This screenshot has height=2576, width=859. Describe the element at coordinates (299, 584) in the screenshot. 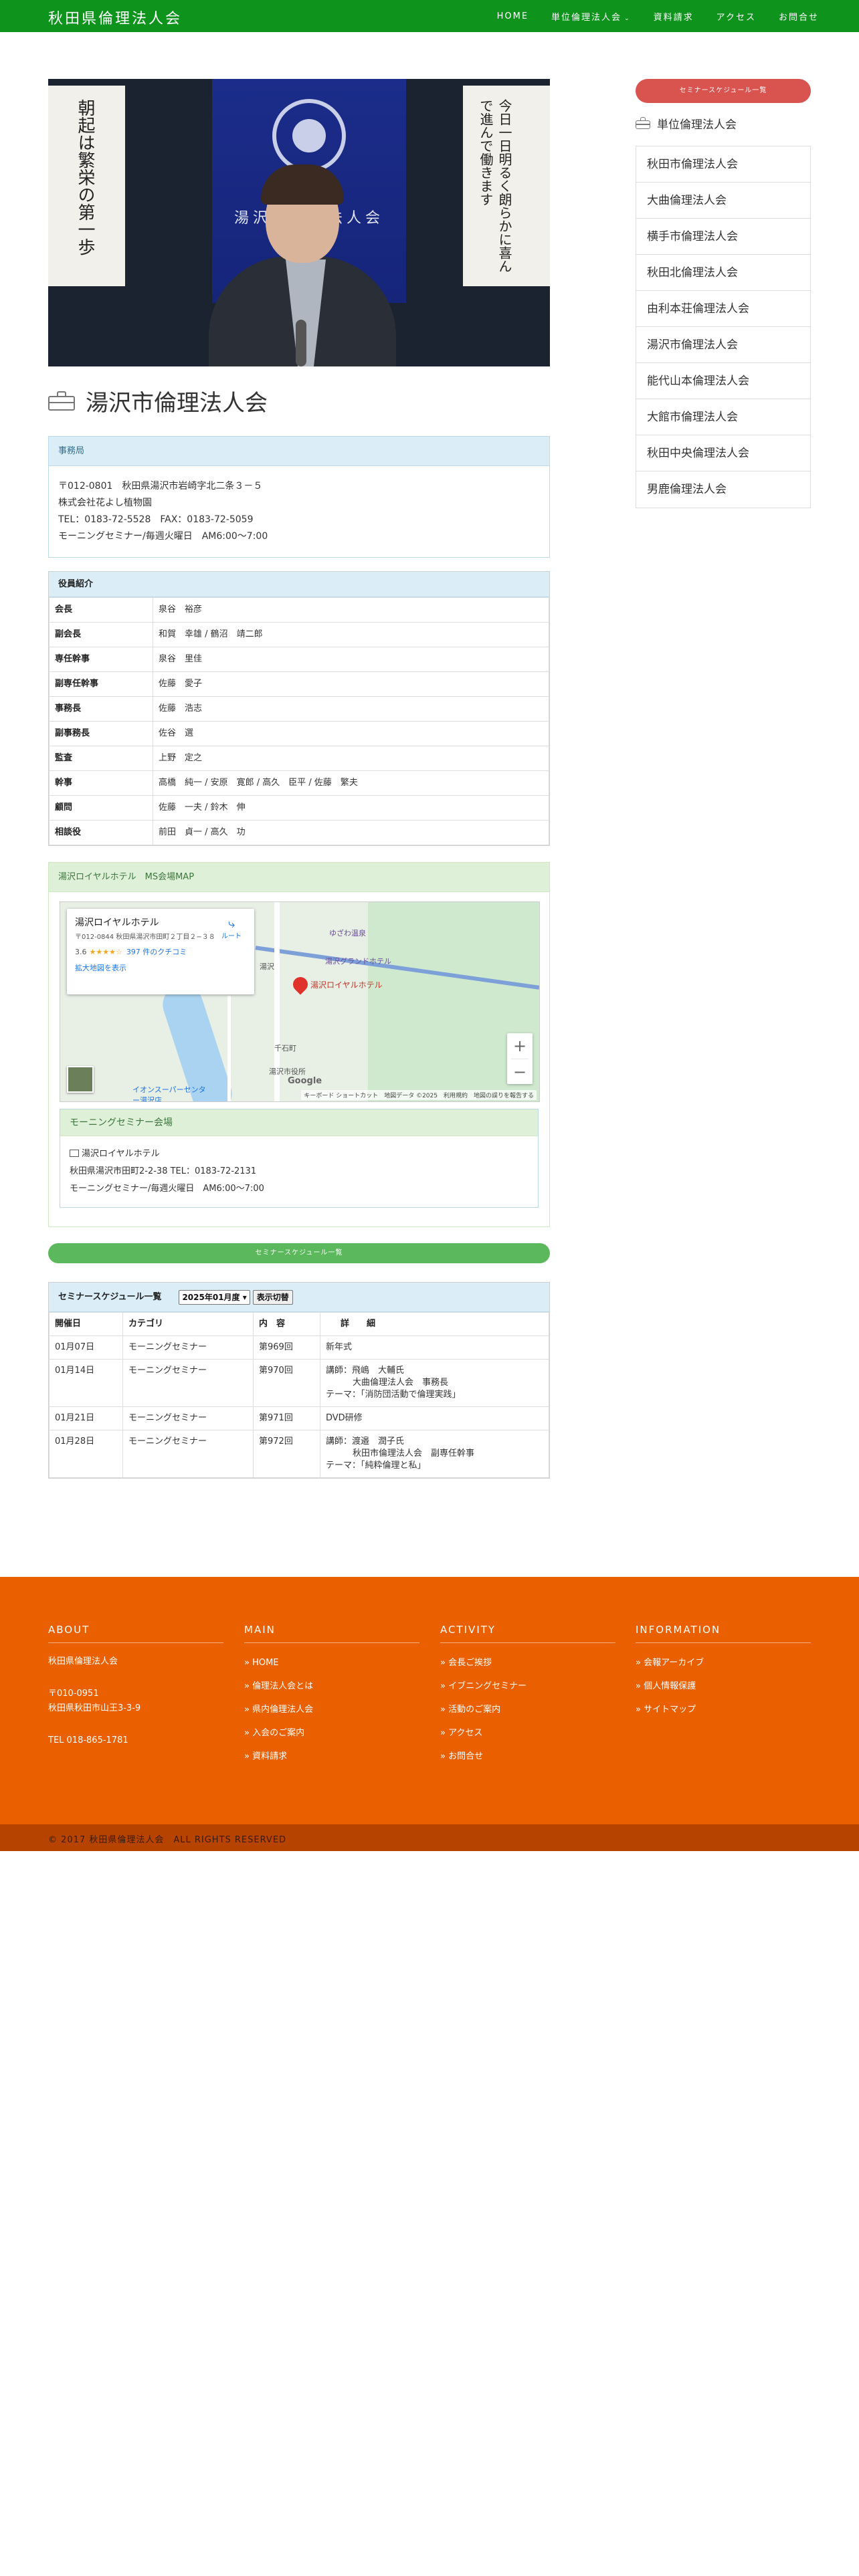

I see `officers-heading: 役員紹介` at that location.